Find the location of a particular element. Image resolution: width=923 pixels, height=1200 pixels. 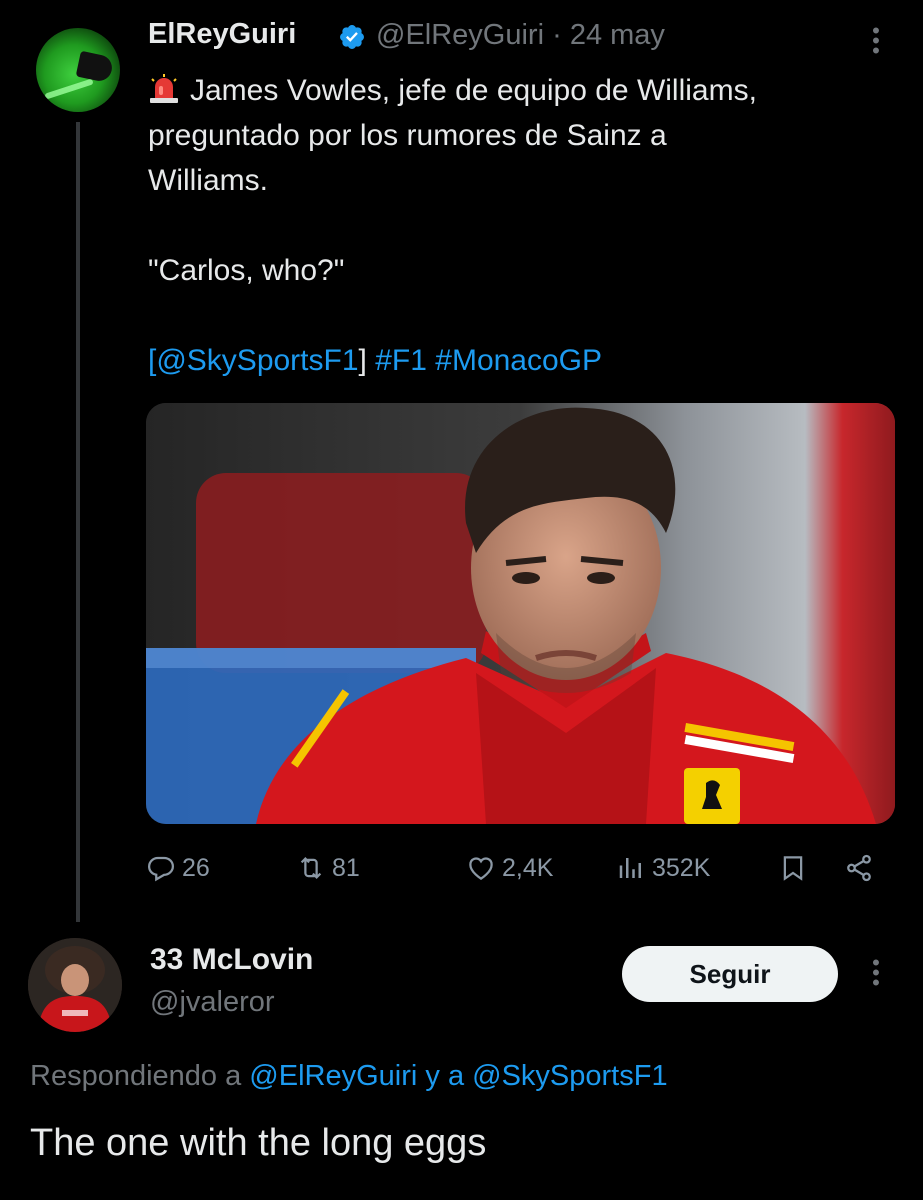

tweet-line-3: Williams. is located at coordinates (208, 180).